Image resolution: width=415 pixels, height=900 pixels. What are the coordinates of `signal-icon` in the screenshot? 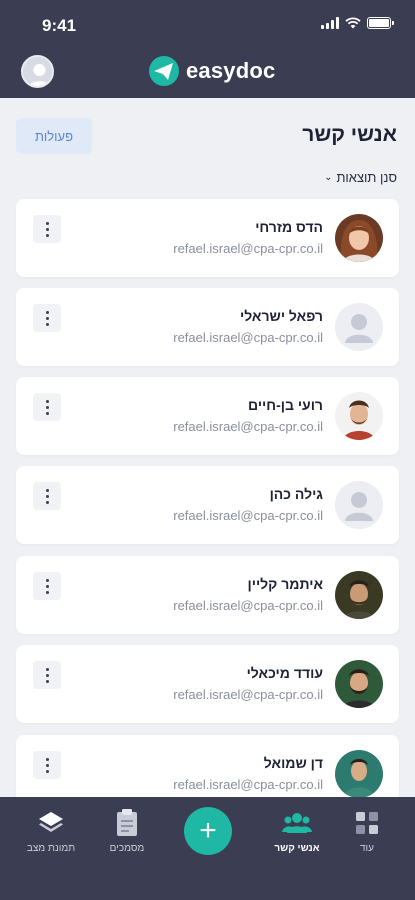 It's located at (330, 23).